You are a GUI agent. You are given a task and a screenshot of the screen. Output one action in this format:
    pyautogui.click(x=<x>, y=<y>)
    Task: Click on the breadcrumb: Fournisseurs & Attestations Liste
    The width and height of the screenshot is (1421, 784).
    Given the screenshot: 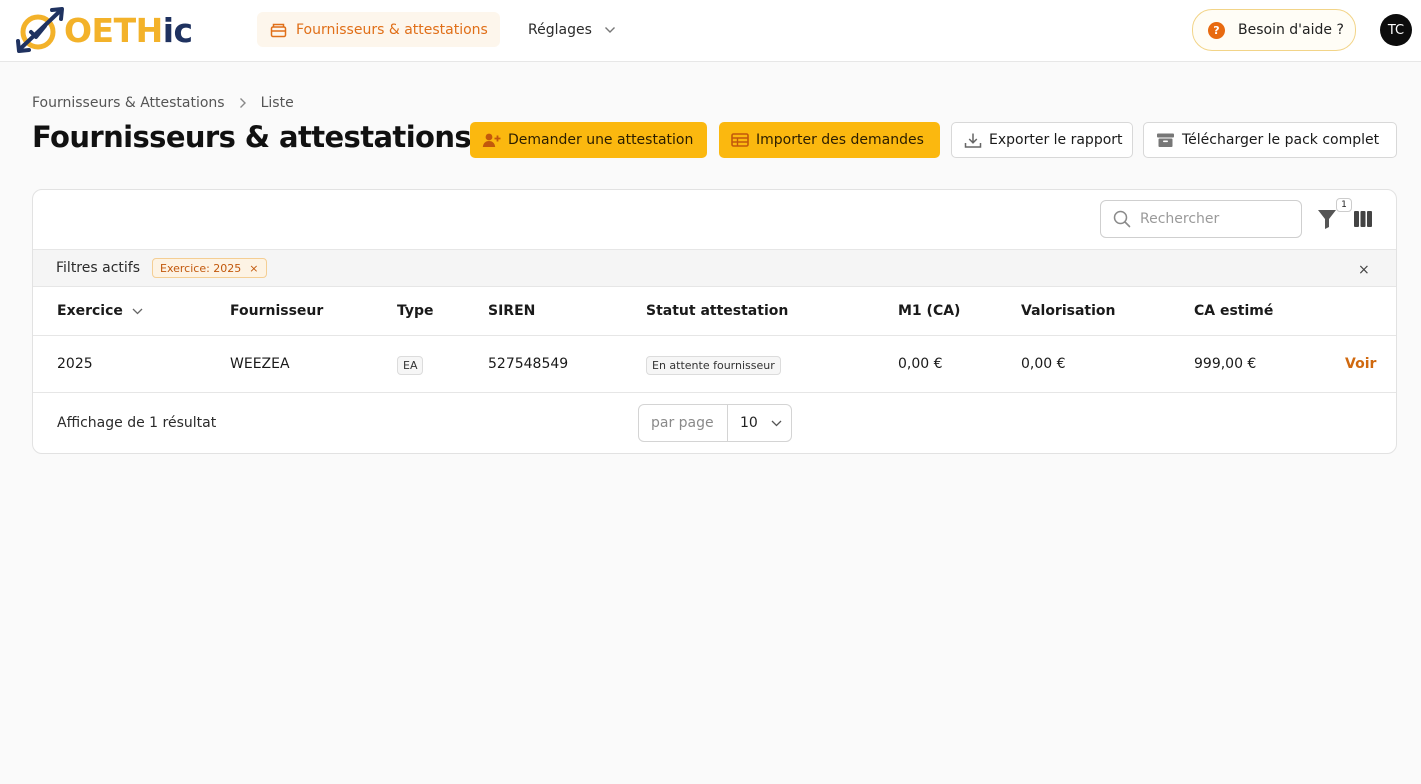 What is the action you would take?
    pyautogui.click(x=163, y=103)
    